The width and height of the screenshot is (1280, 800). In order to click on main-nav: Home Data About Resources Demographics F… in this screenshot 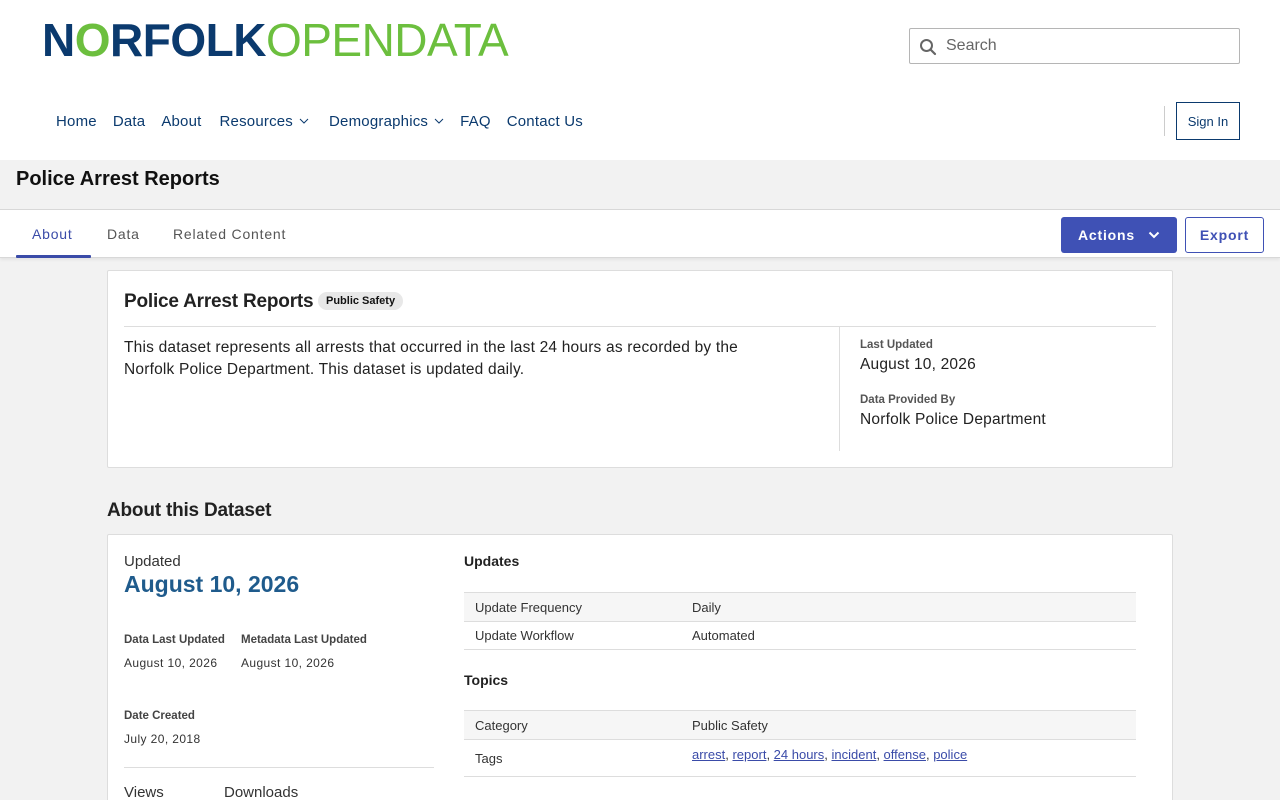, I will do `click(327, 121)`.